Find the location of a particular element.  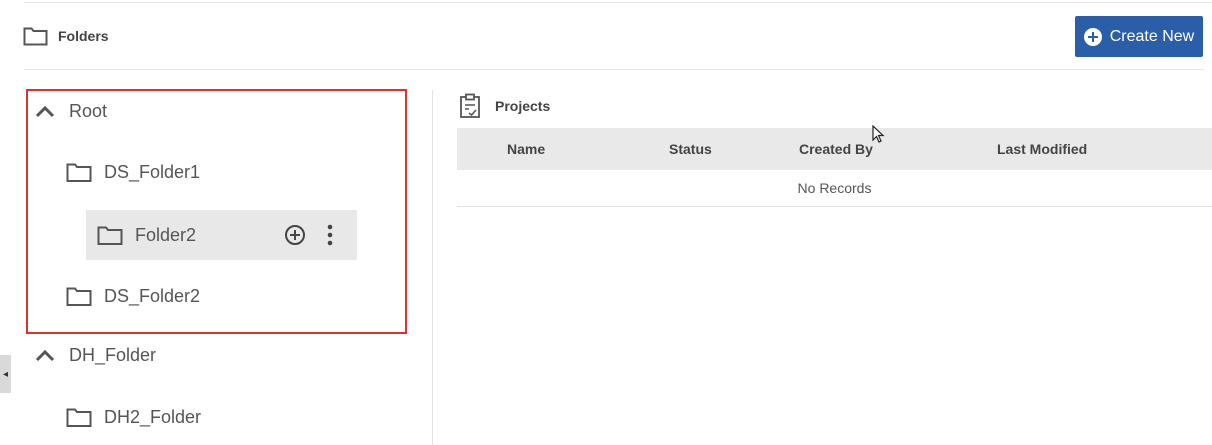

panel-divider is located at coordinates (432, 267).